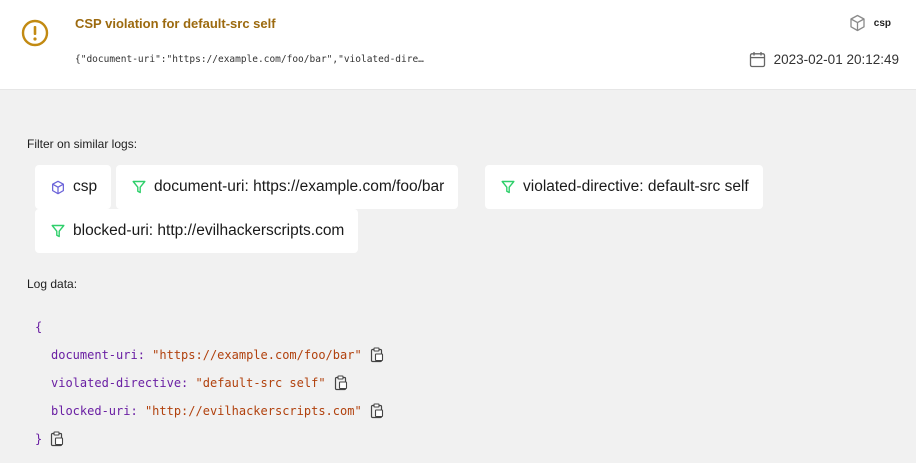 The height and width of the screenshot is (463, 916). Describe the element at coordinates (253, 411) in the screenshot. I see `log-value: "http://evilhackerscripts.com"` at that location.